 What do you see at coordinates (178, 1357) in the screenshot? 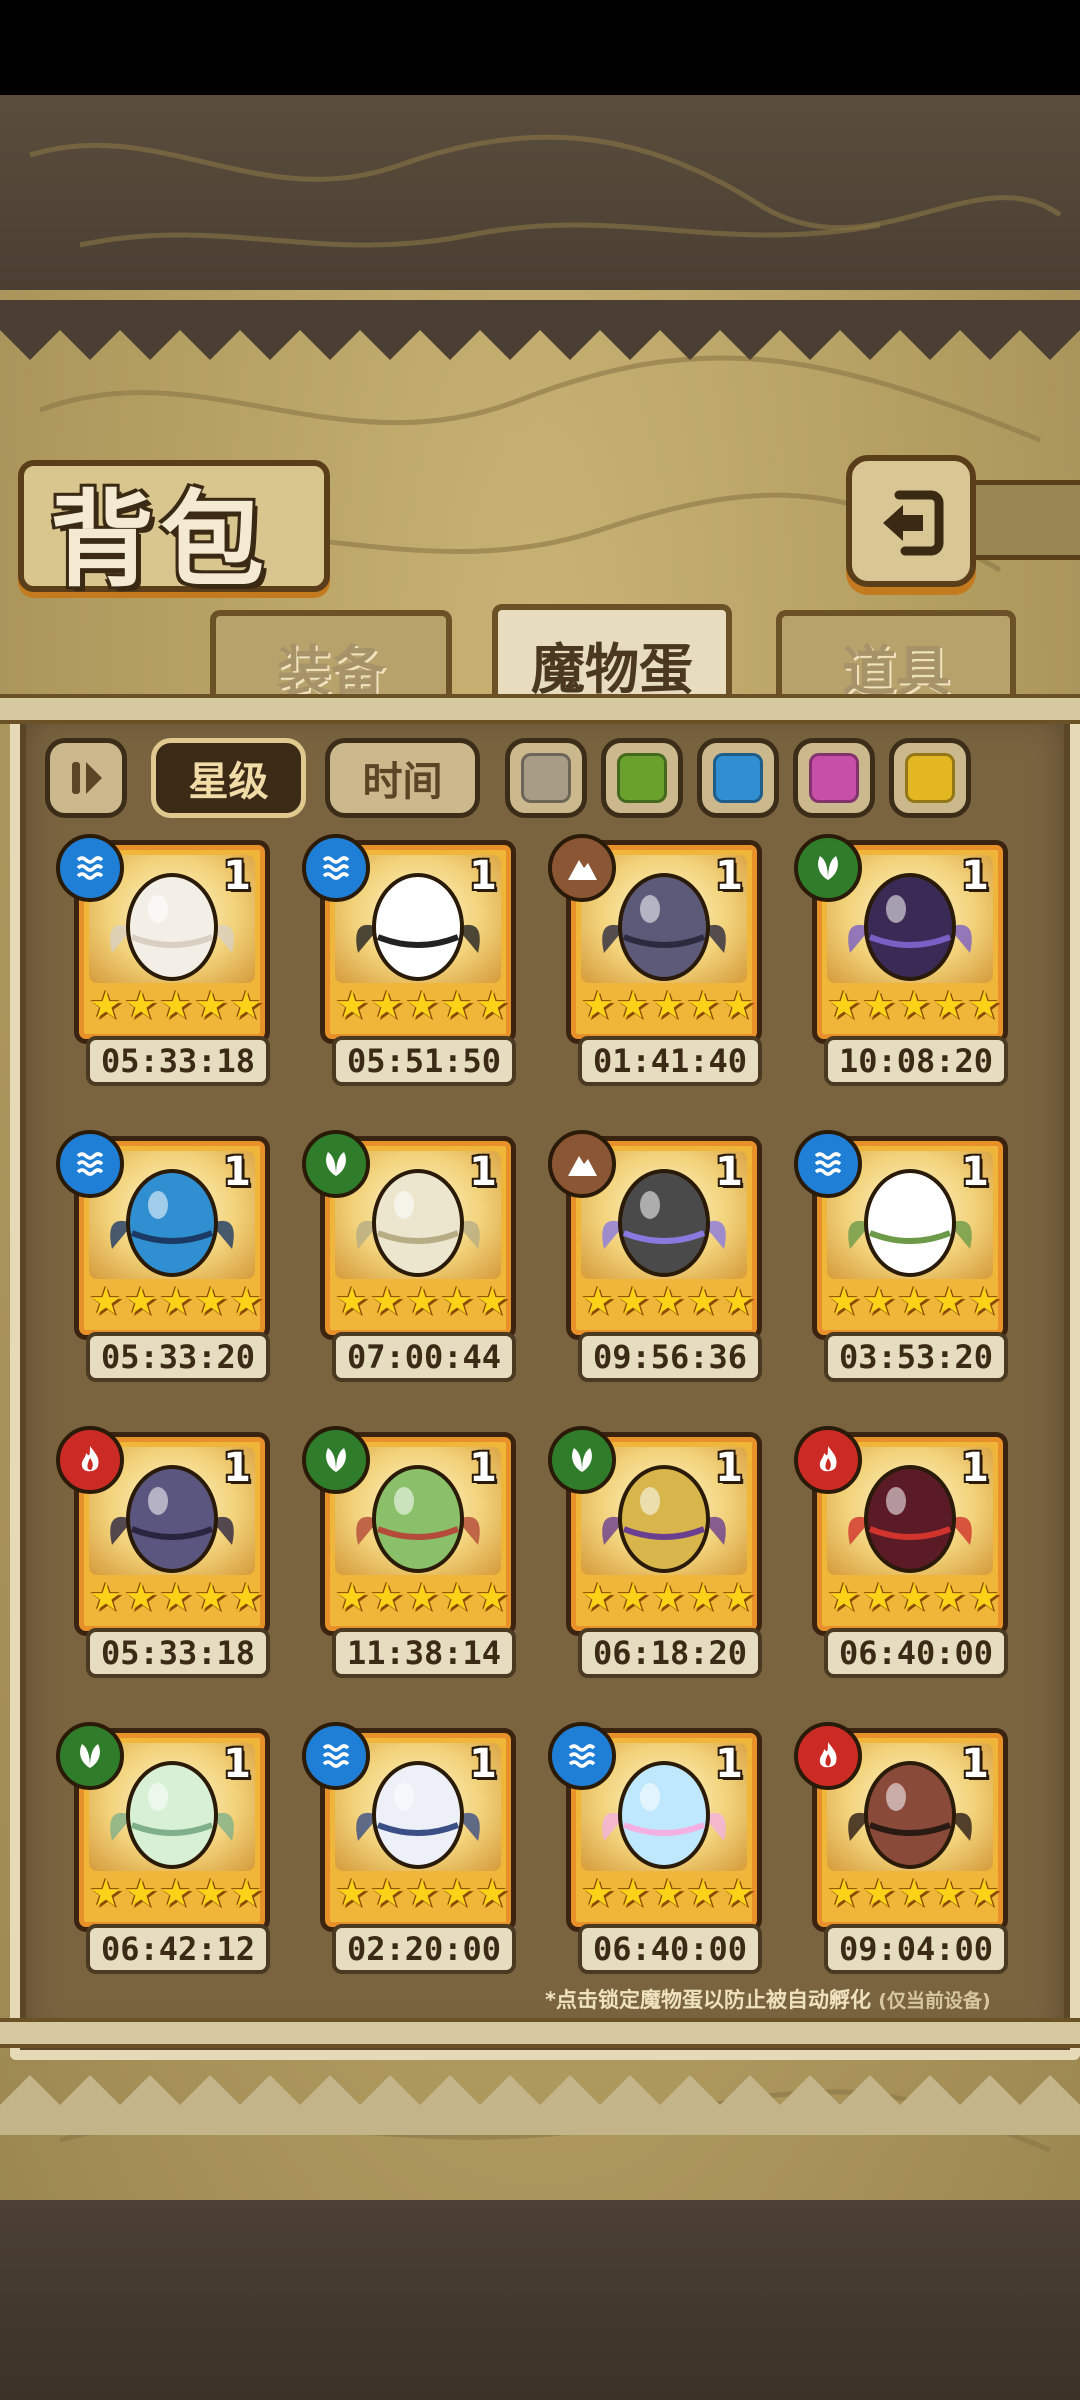
I see `hatch-timer: 05:33:20` at bounding box center [178, 1357].